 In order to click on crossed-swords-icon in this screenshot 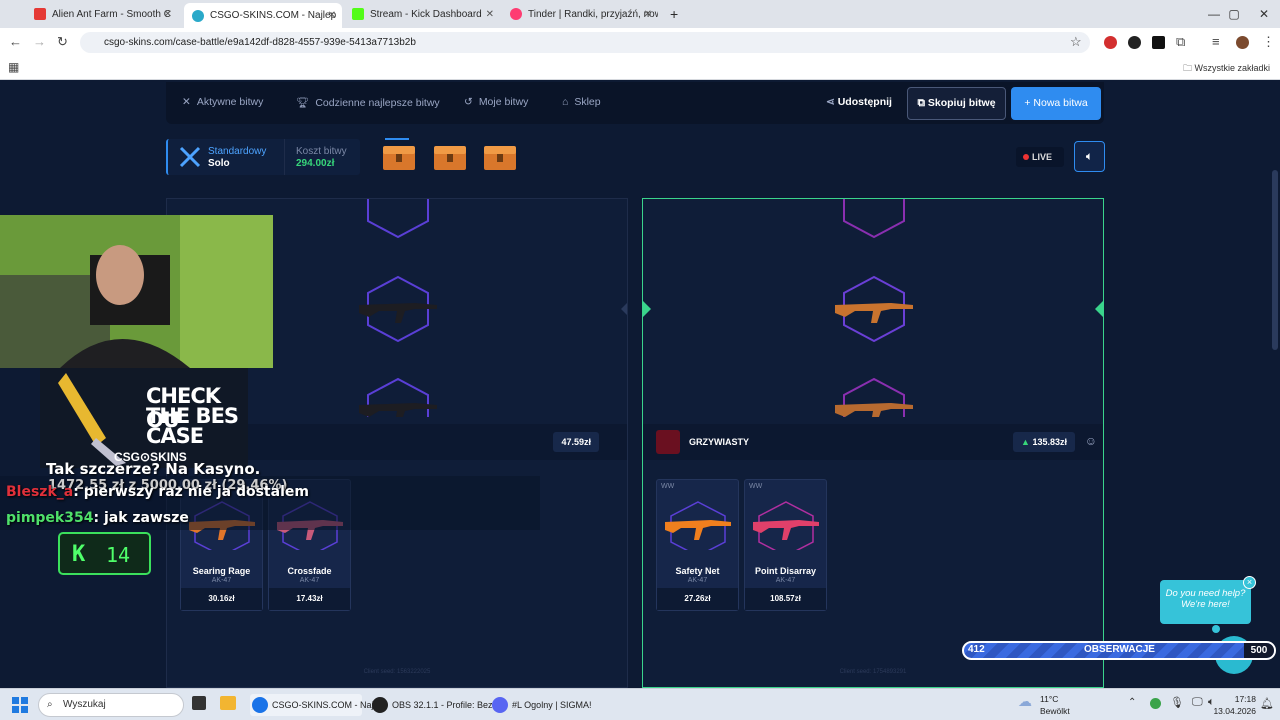, I will do `click(190, 157)`.